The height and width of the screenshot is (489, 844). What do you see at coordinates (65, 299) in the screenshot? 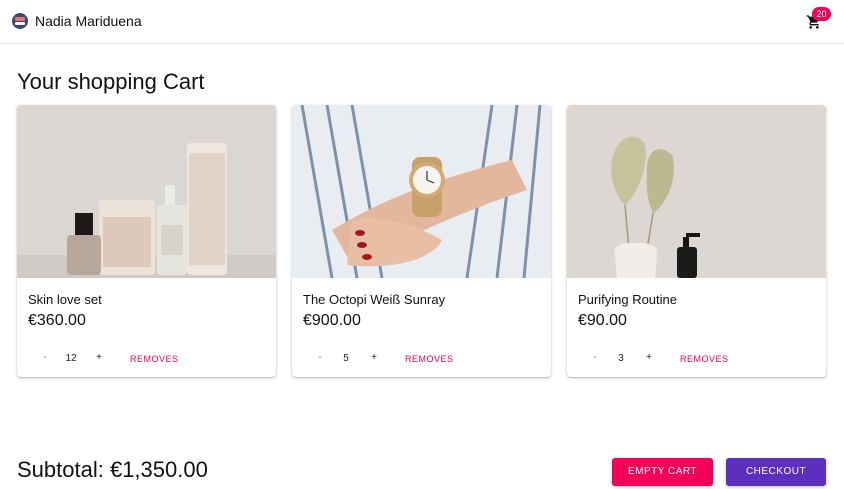
I see `product-name: Skin love set` at bounding box center [65, 299].